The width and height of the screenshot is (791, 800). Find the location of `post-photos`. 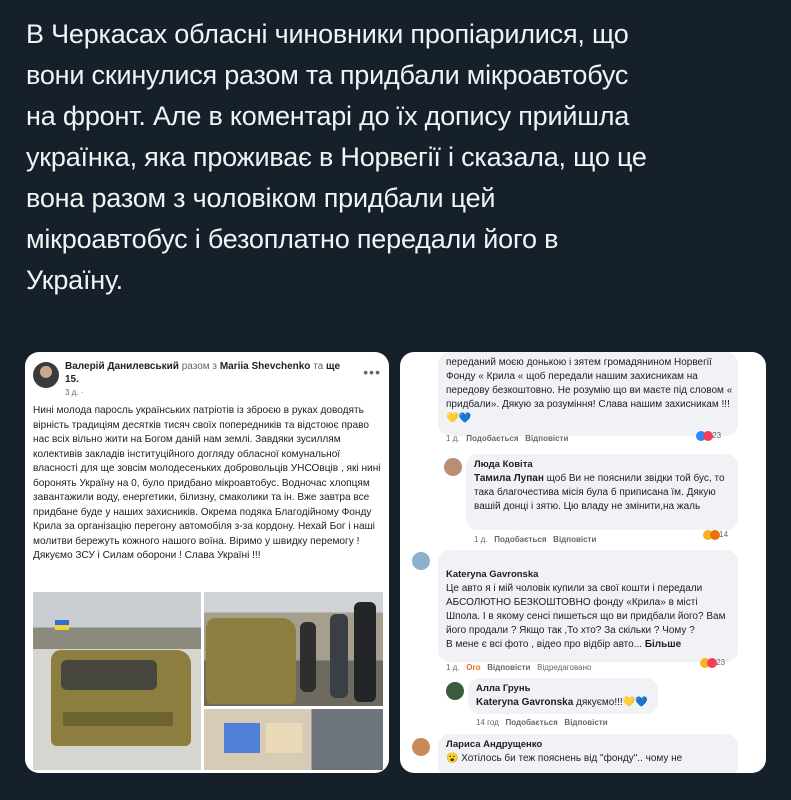

post-photos is located at coordinates (208, 681).